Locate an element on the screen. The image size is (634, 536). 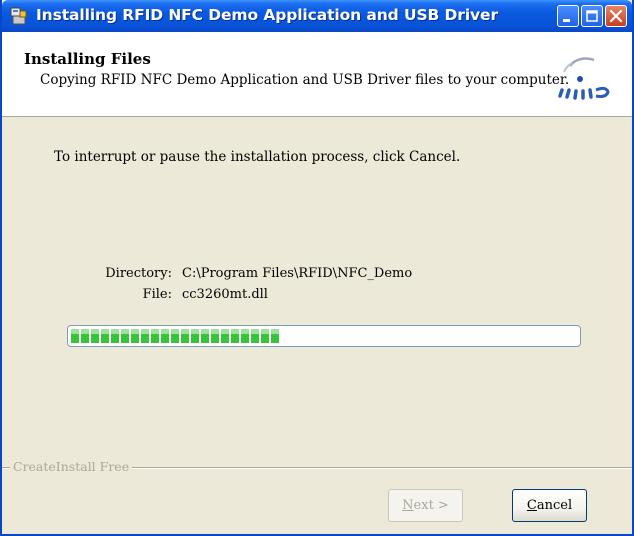
maximize-button is located at coordinates (592, 16).